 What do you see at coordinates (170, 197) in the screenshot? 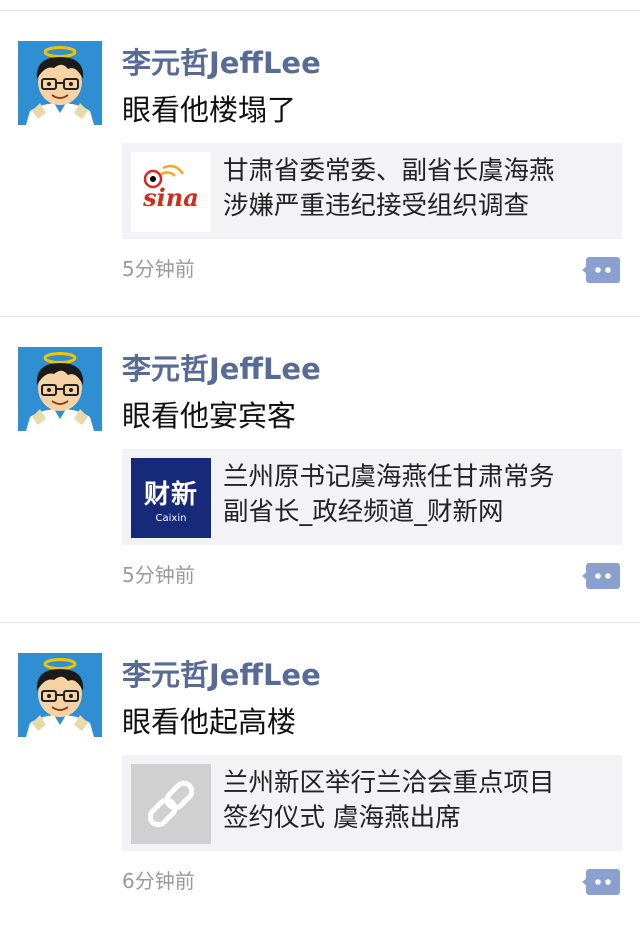
I see `sina-logo-text: sina` at bounding box center [170, 197].